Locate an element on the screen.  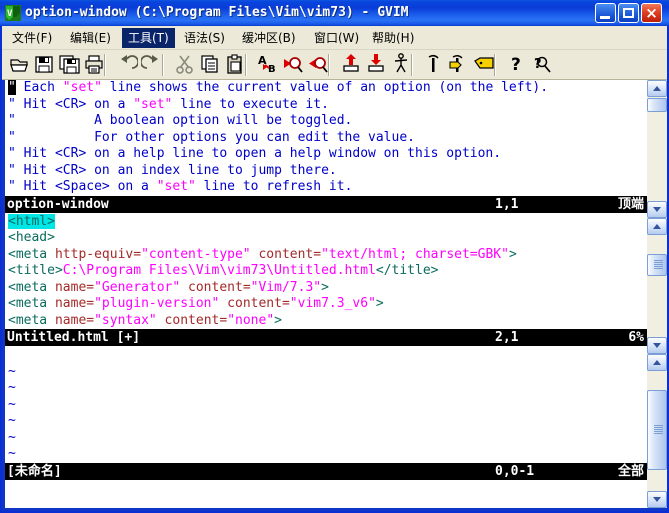
scrollbar-untitled-html is located at coordinates (657, 286).